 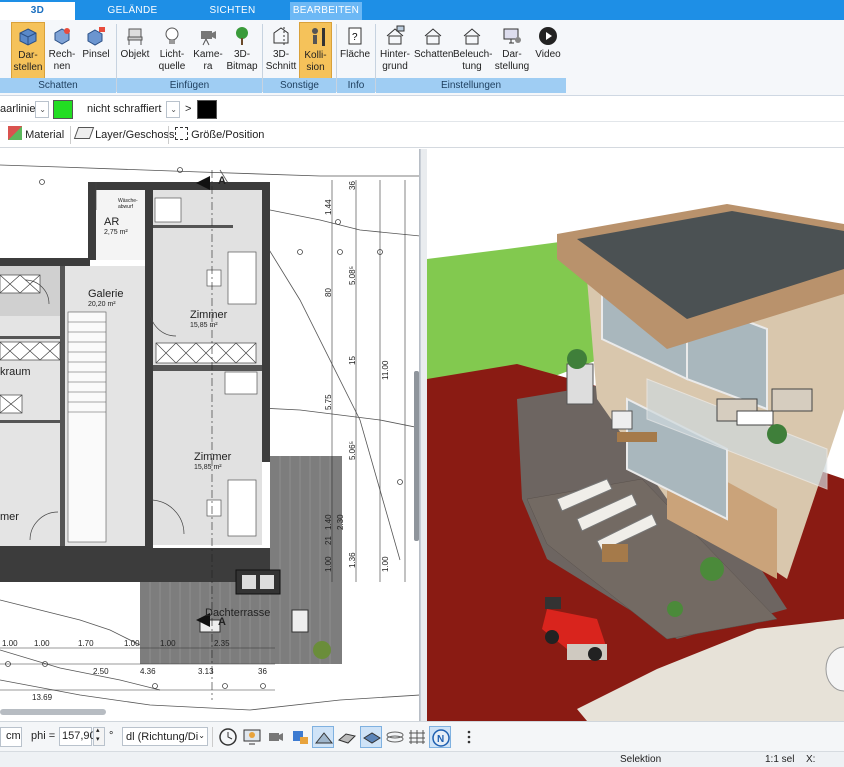 I want to click on 3d-schnitt-label: 3D- Schnitt, so click(x=281, y=60).